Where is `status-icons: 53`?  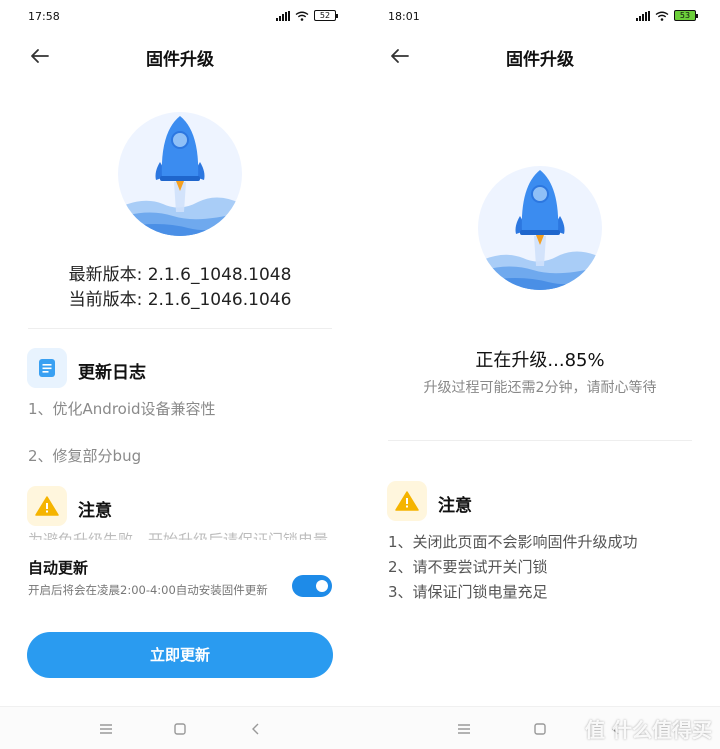 status-icons: 53 is located at coordinates (667, 15).